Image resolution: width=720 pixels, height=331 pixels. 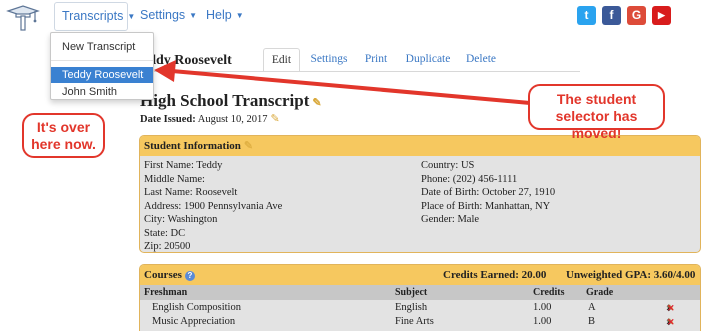 I want to click on course-grade: A, so click(x=592, y=307).